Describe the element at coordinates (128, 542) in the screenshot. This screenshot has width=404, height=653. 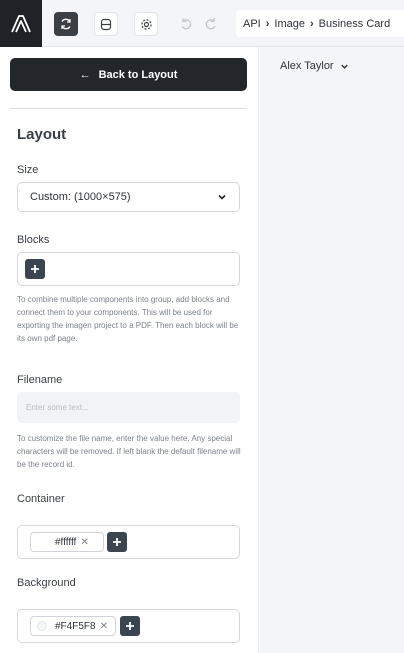
I see `container-color-field: #ffffff ✕` at that location.